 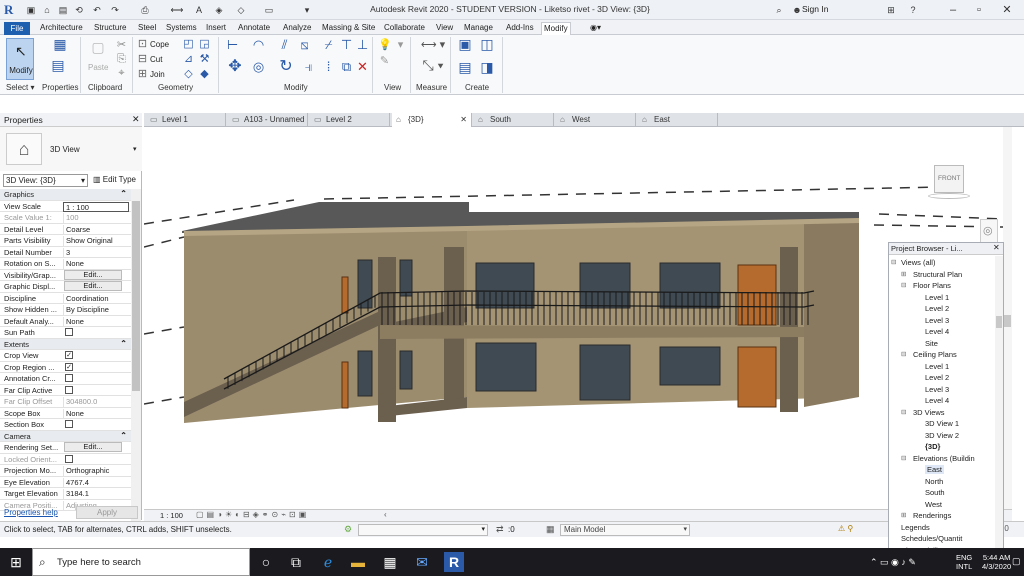 What do you see at coordinates (944, 458) in the screenshot?
I see `browser-item: Elevations (Buildin` at bounding box center [944, 458].